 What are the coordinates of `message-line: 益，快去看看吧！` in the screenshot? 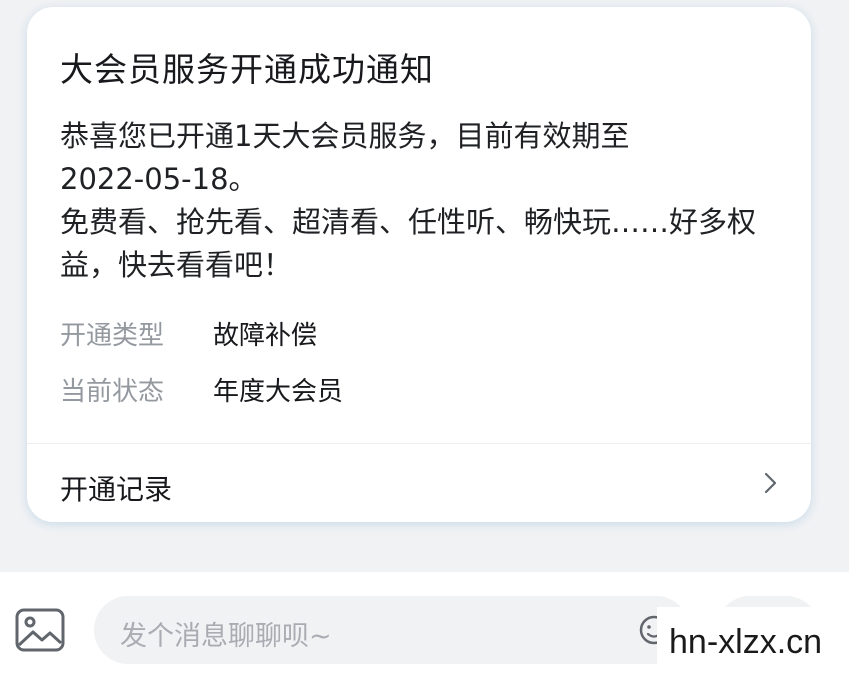 It's located at (176, 265).